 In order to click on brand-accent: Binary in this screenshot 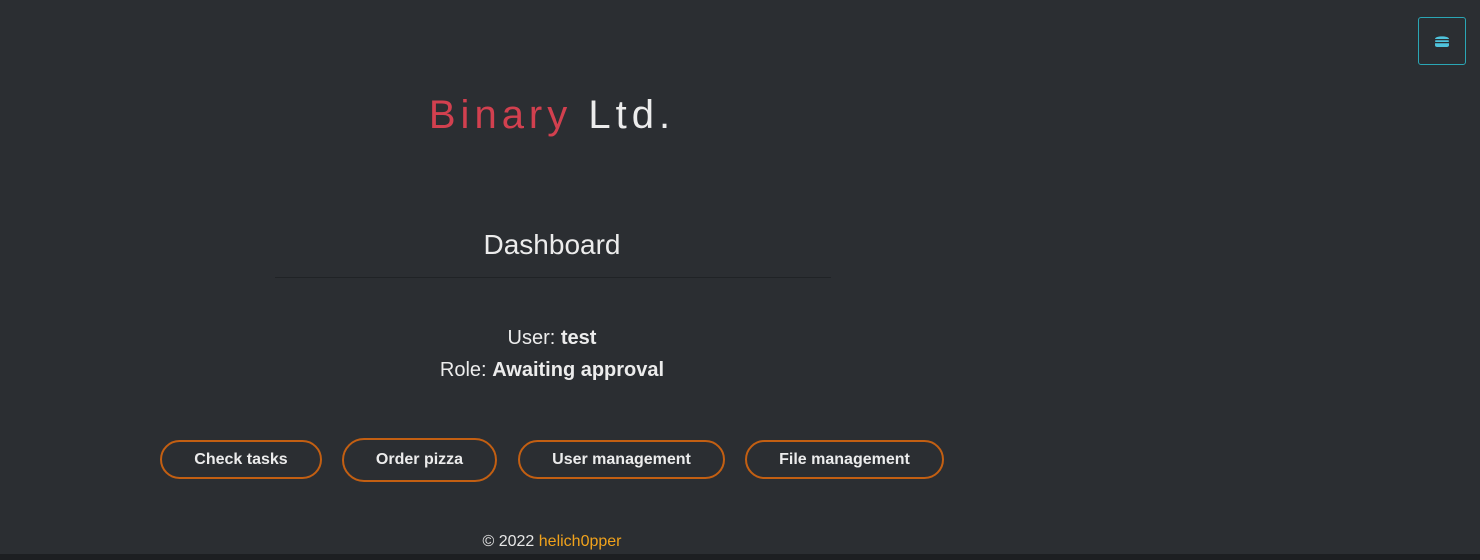, I will do `click(500, 115)`.